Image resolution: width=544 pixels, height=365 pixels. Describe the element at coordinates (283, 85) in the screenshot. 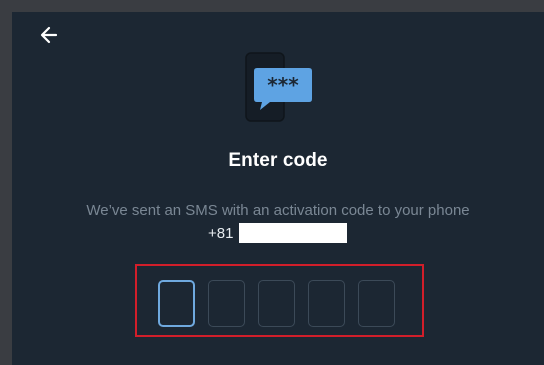

I see `code-mask-text: ***` at that location.